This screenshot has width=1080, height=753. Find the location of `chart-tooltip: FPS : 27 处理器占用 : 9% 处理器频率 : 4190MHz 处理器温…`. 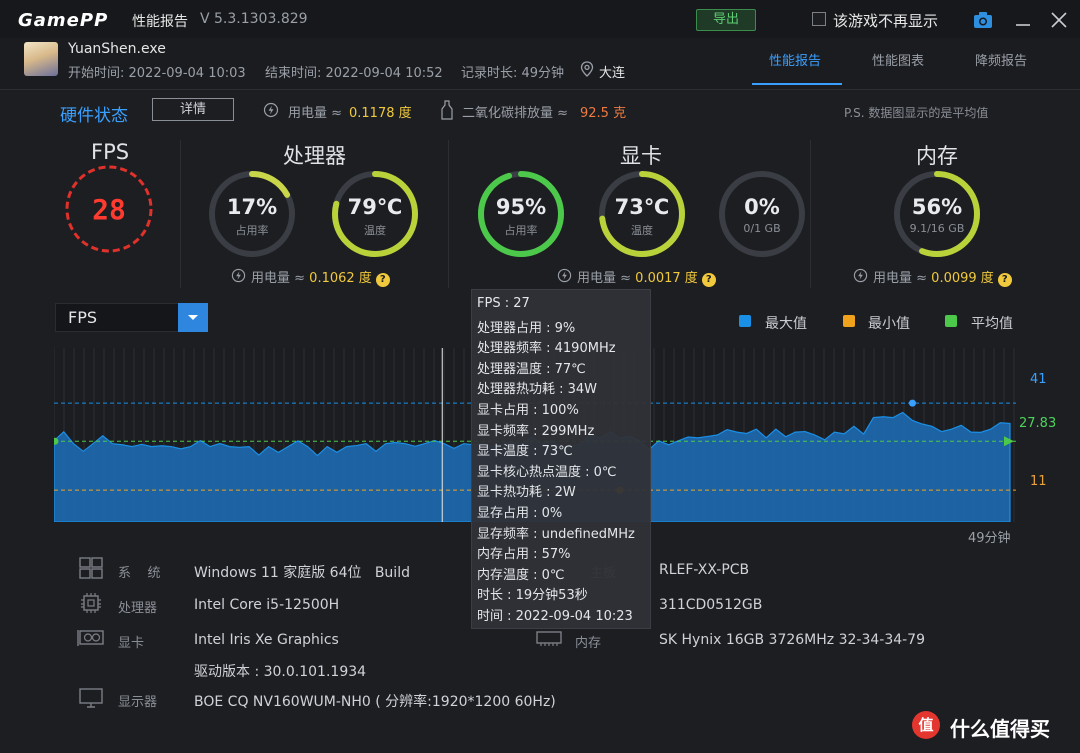

chart-tooltip: FPS : 27 处理器占用 : 9% 处理器频率 : 4190MHz 处理器温… is located at coordinates (561, 459).